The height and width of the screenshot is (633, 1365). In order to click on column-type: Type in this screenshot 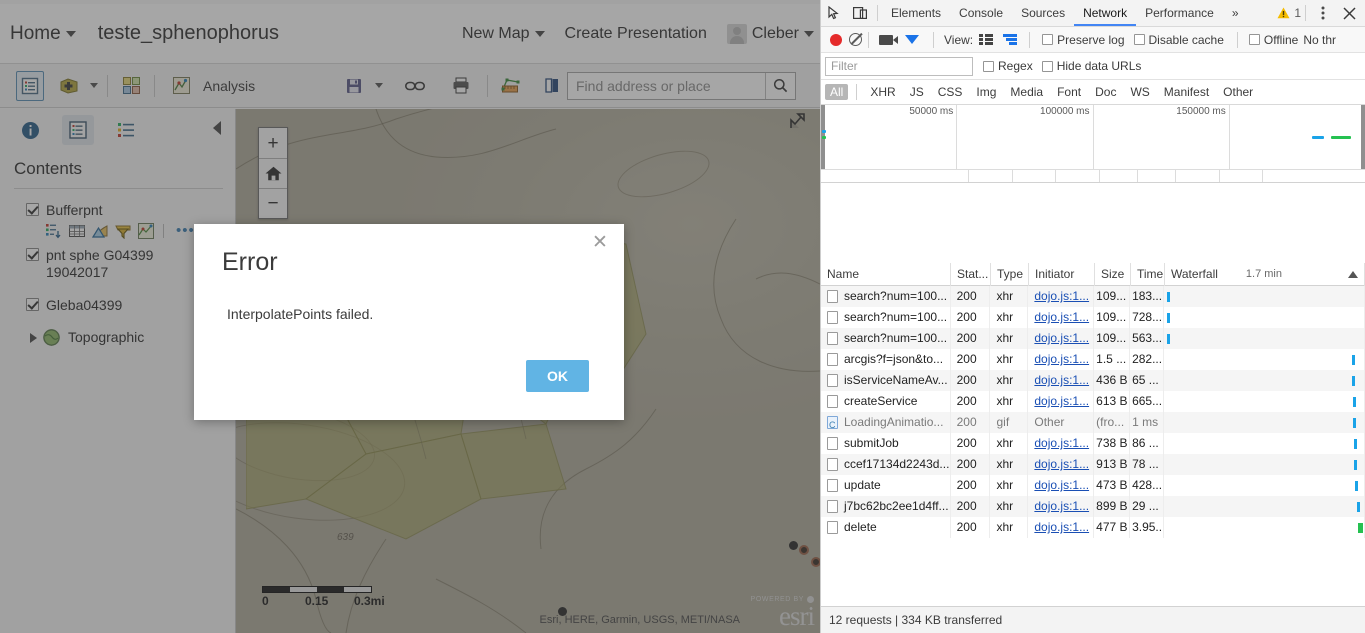, I will do `click(1010, 274)`.